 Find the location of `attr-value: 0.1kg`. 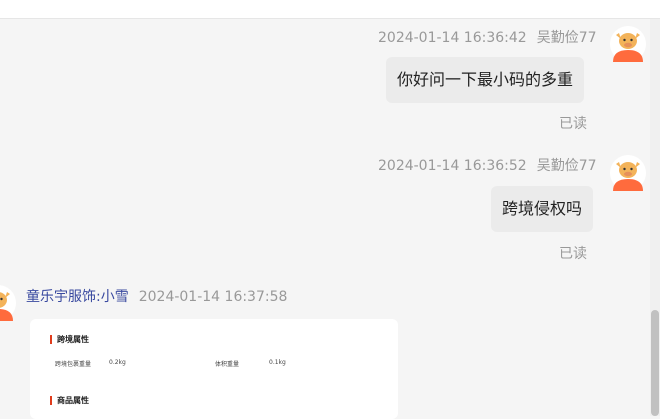

attr-value: 0.1kg is located at coordinates (277, 362).